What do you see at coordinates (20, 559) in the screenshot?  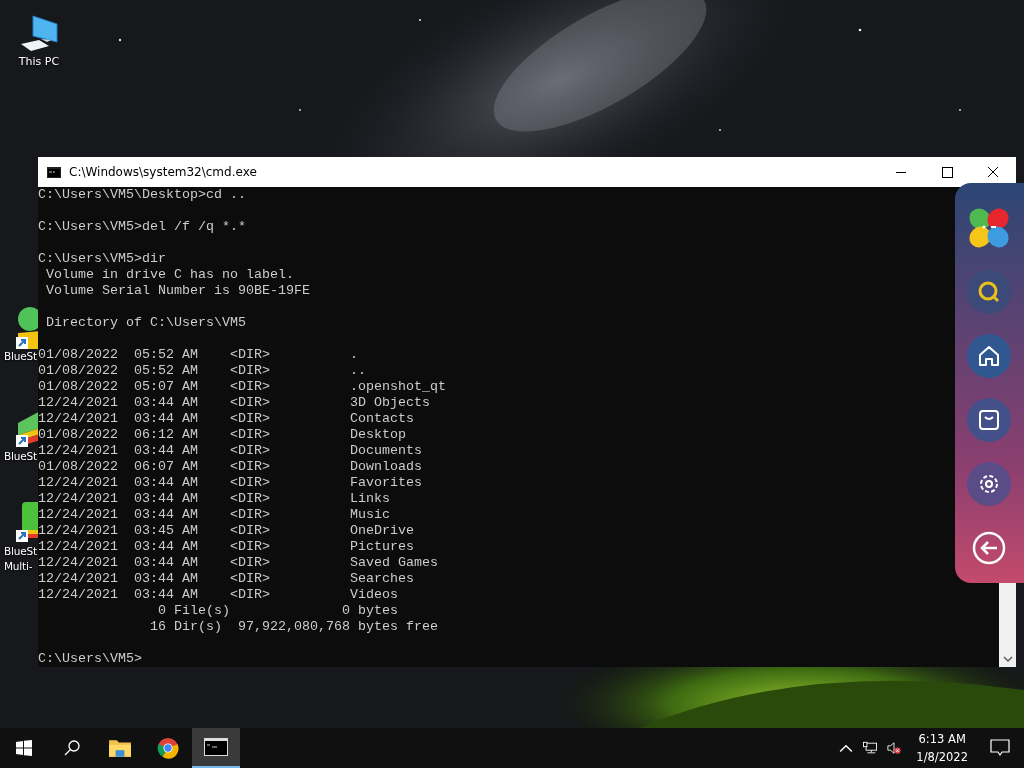 I see `icon-label: BlueSt Multi-` at bounding box center [20, 559].